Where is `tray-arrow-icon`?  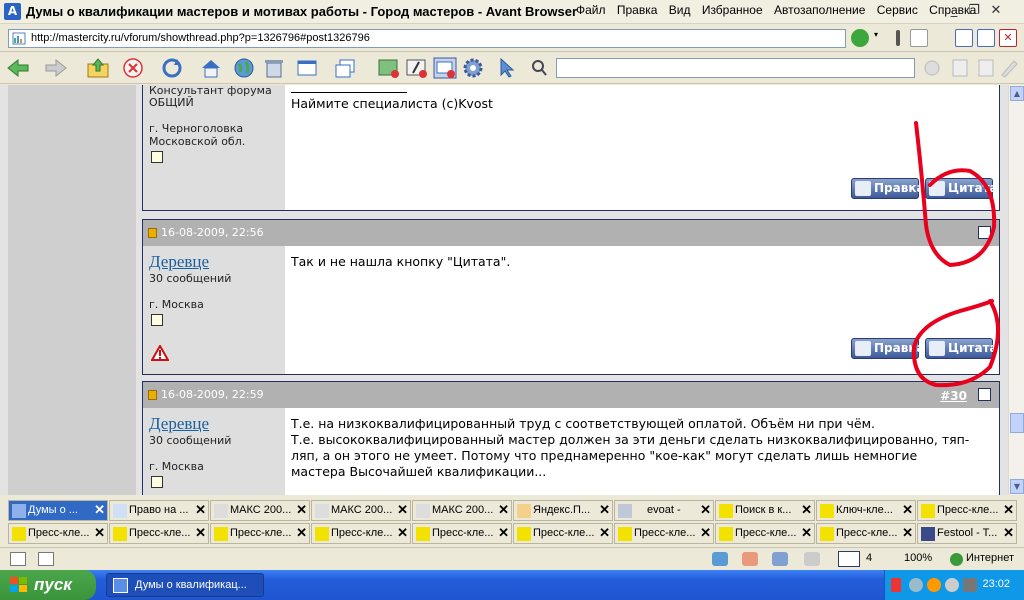 tray-arrow-icon is located at coordinates (896, 585).